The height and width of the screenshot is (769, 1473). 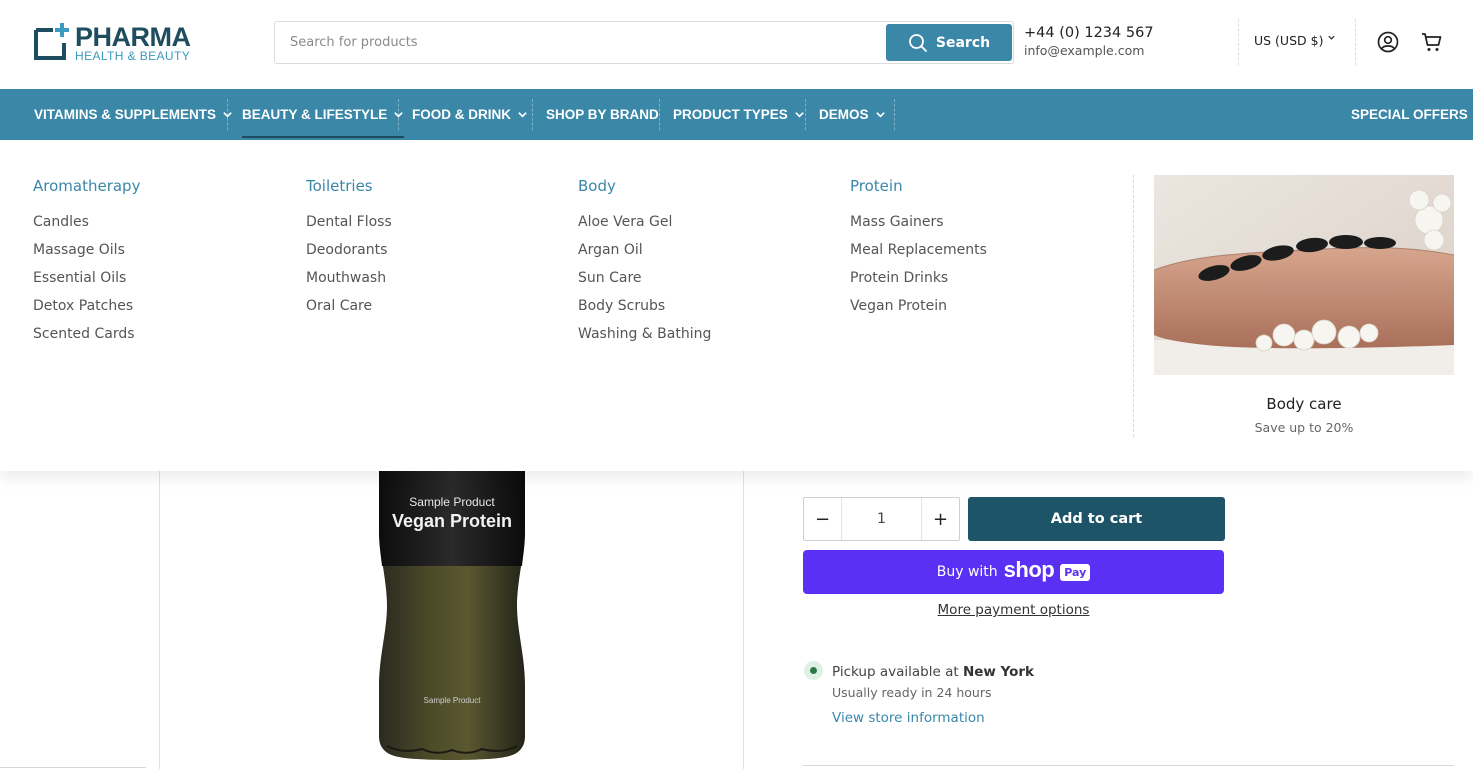 What do you see at coordinates (1089, 51) in the screenshot?
I see `contact-email: info@example.com` at bounding box center [1089, 51].